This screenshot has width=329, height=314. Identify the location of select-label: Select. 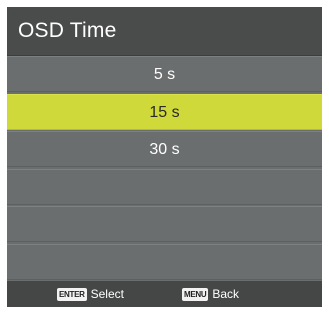
(107, 294).